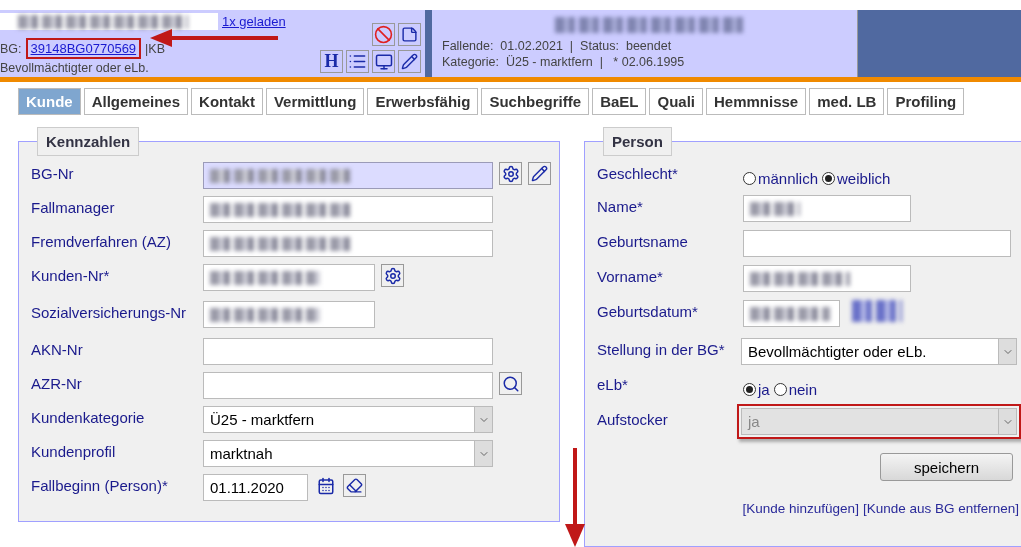 Image resolution: width=1021 pixels, height=547 pixels. Describe the element at coordinates (648, 311) in the screenshot. I see `field-label: Geburtsdatum*` at that location.